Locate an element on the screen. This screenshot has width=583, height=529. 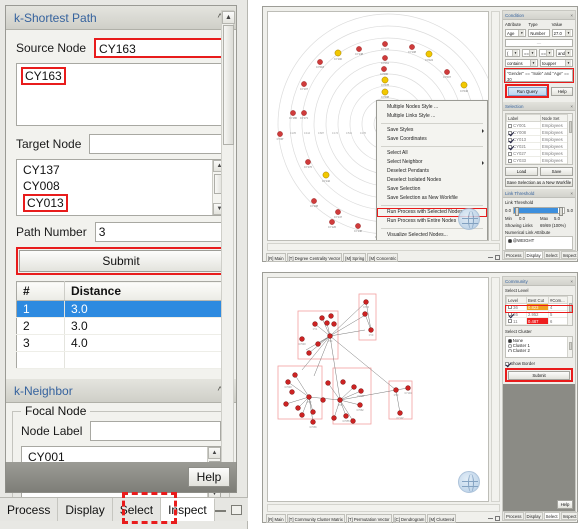
dock-tab-select: Select is located at coordinates (551, 516).